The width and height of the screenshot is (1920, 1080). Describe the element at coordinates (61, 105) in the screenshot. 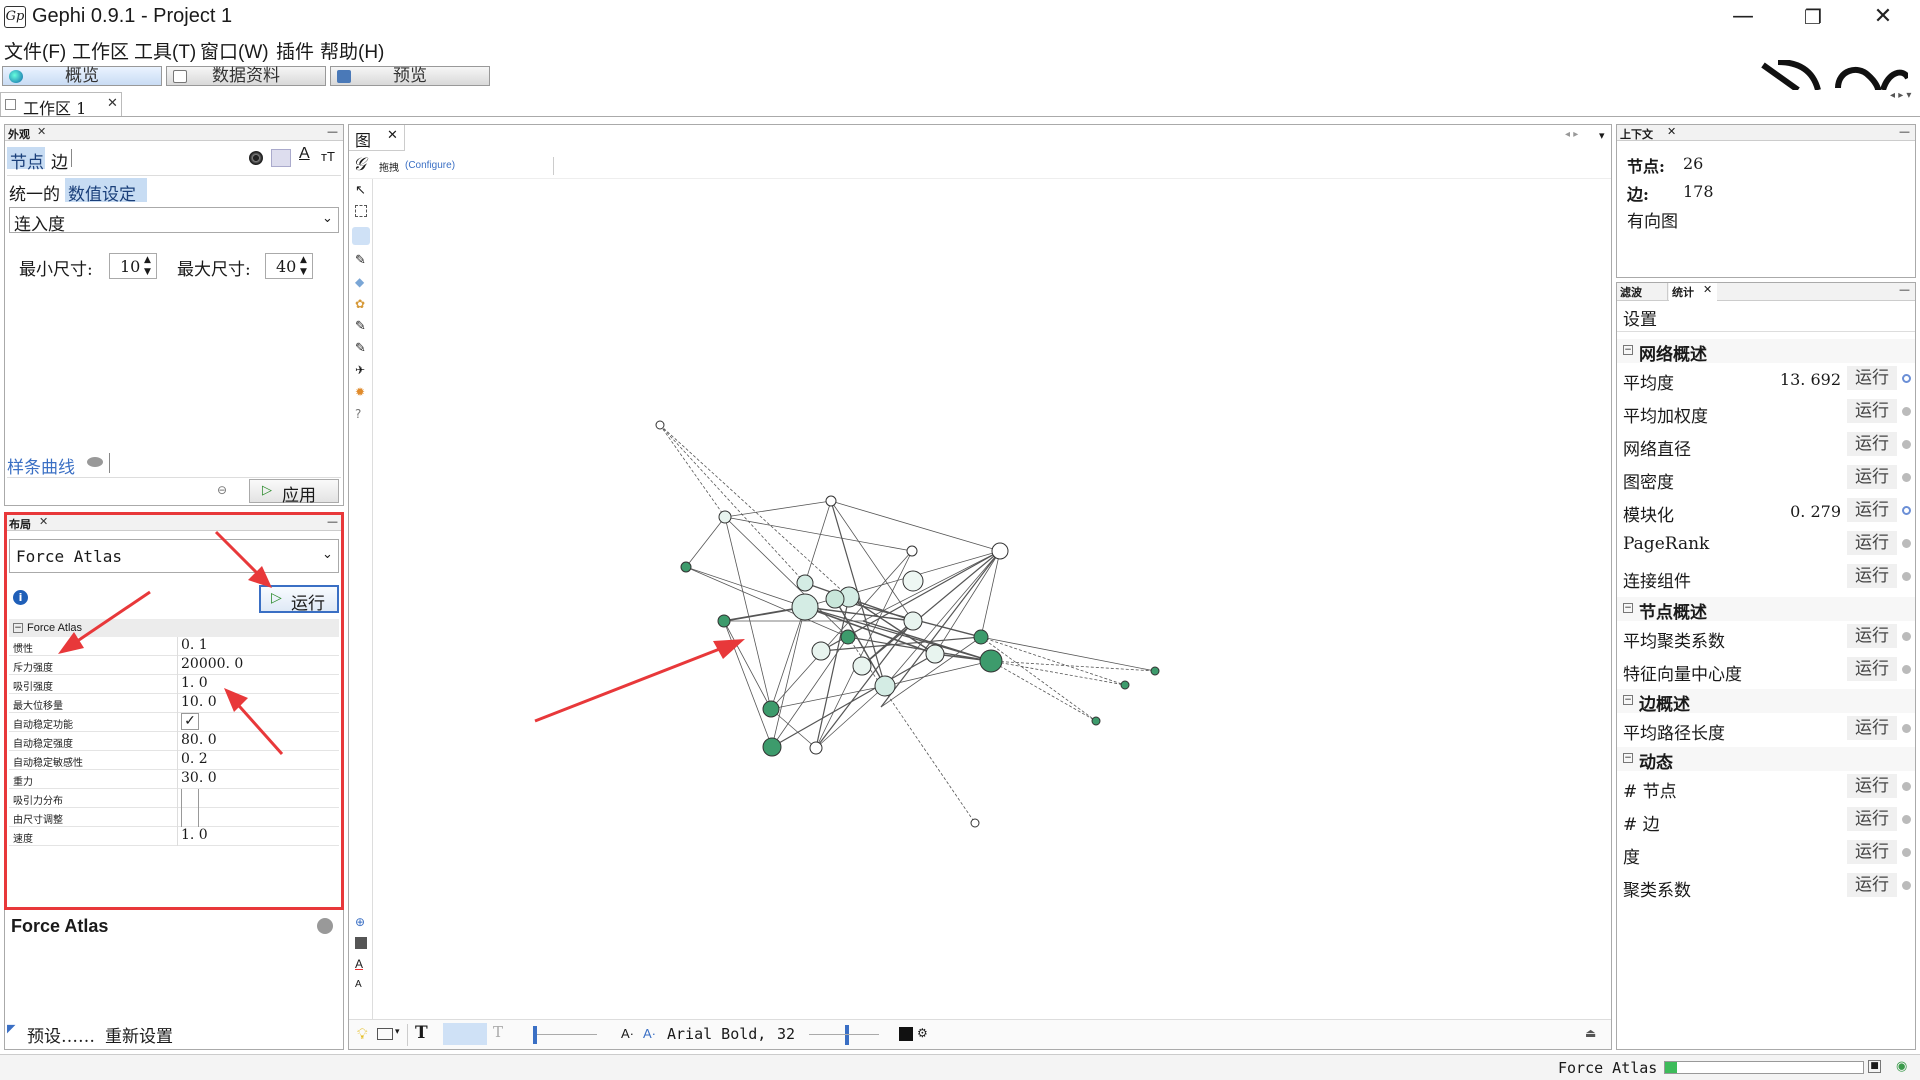

I see `workspace-tab: 工作区 1 ✕` at that location.